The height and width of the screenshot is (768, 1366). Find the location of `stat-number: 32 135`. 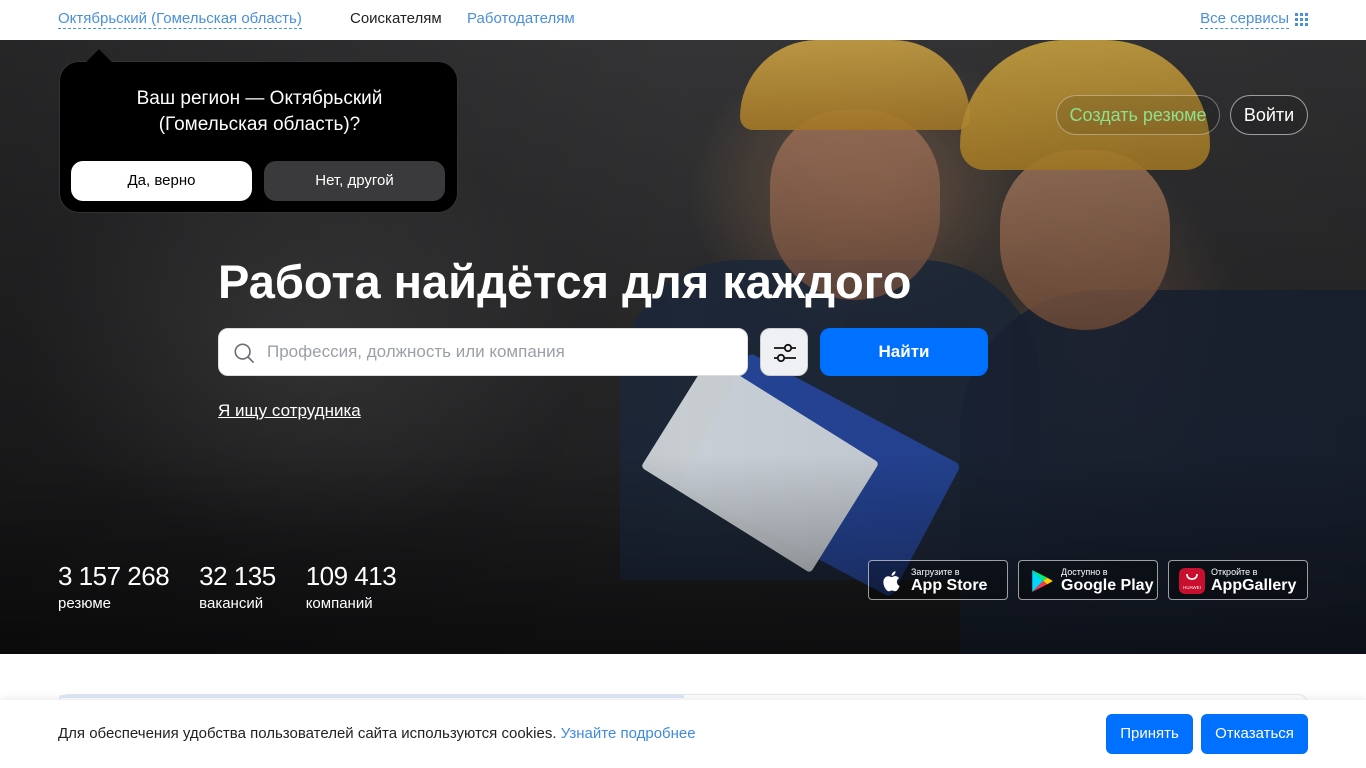

stat-number: 32 135 is located at coordinates (237, 576).